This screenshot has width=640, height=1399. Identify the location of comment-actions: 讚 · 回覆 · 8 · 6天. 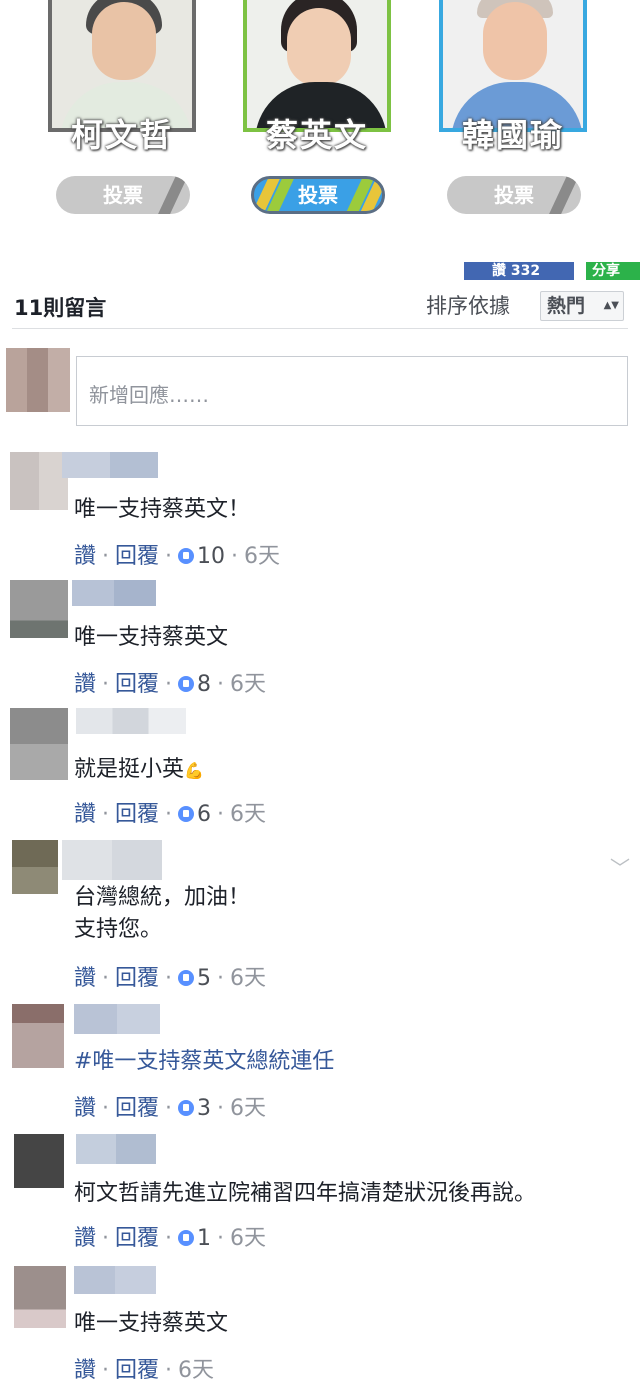
(170, 684).